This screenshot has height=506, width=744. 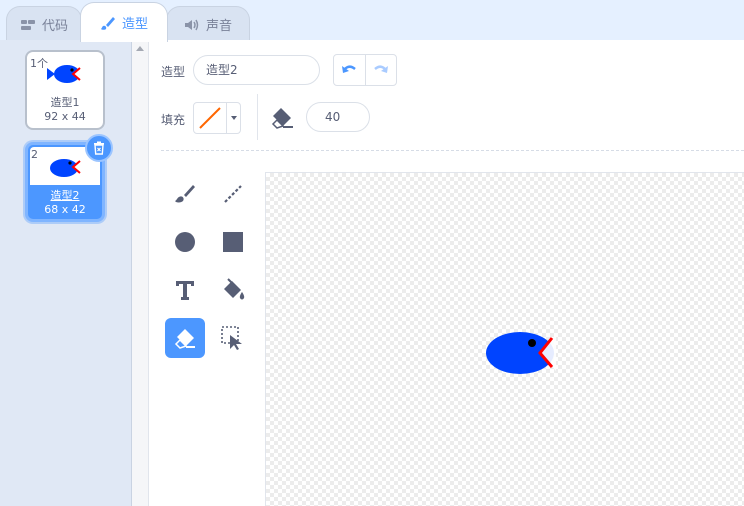 I want to click on undo-icon, so click(x=349, y=69).